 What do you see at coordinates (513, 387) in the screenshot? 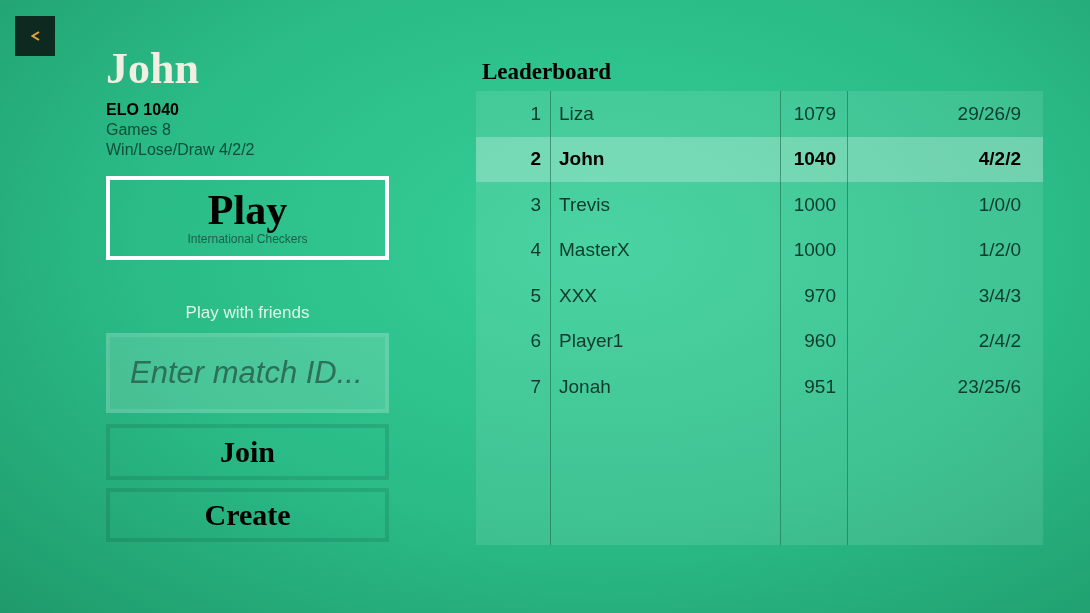
I see `rank-cell: 7` at bounding box center [513, 387].